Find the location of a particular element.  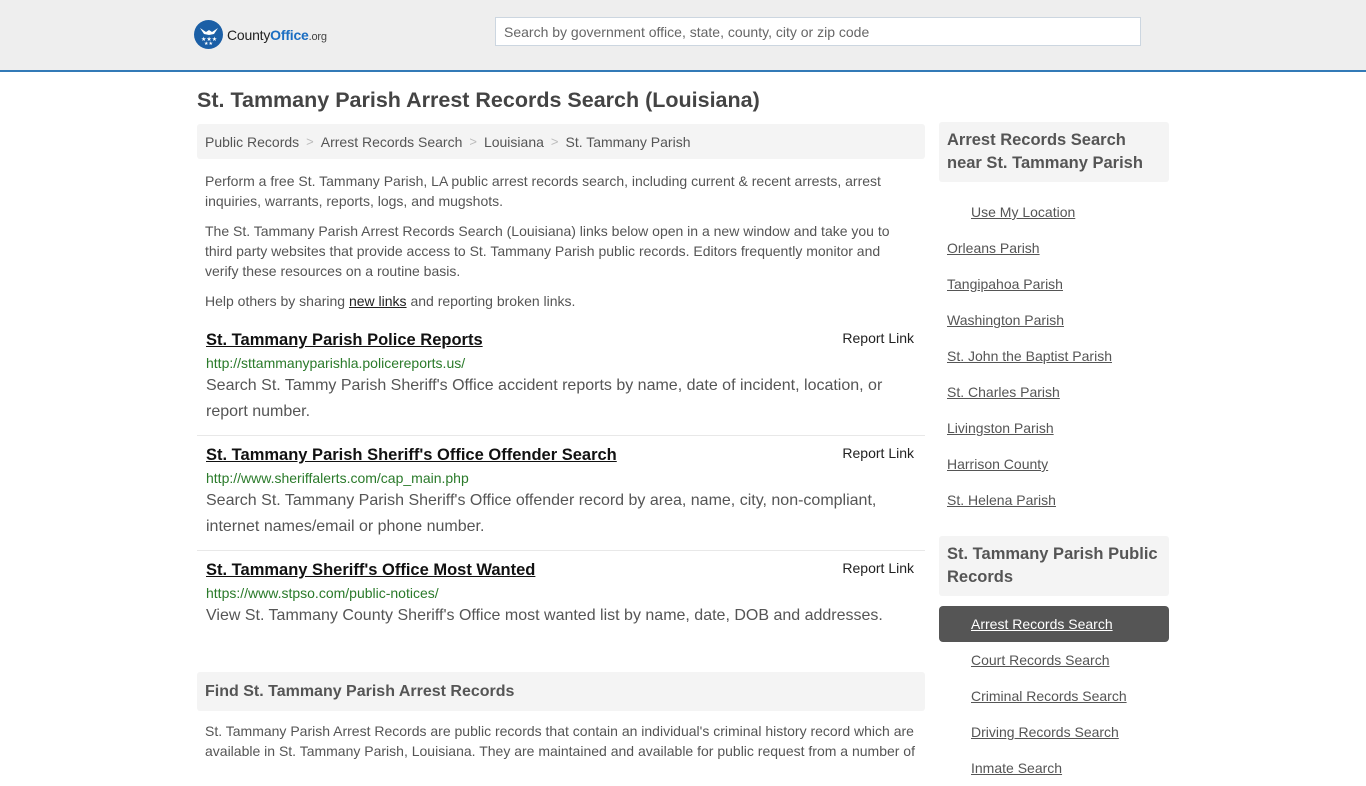

nearby-item: St. Charles Parish is located at coordinates (1054, 392).